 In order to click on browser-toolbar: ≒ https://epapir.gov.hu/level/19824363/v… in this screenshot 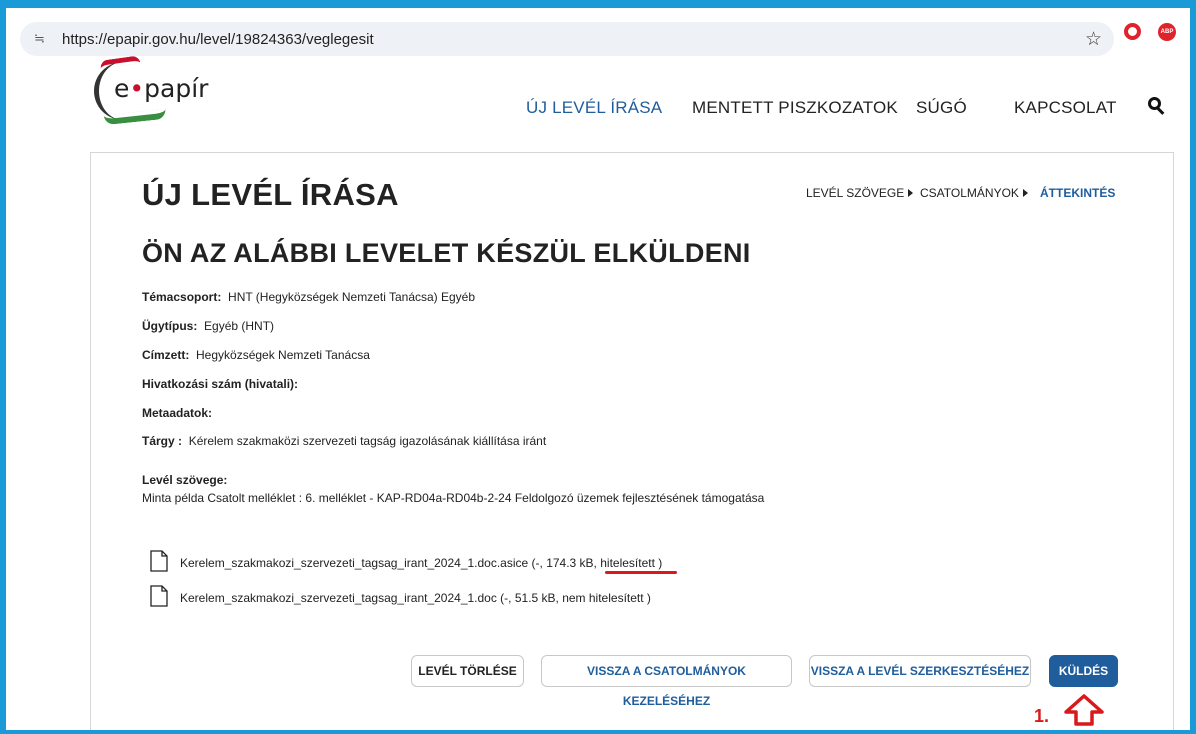, I will do `click(598, 36)`.